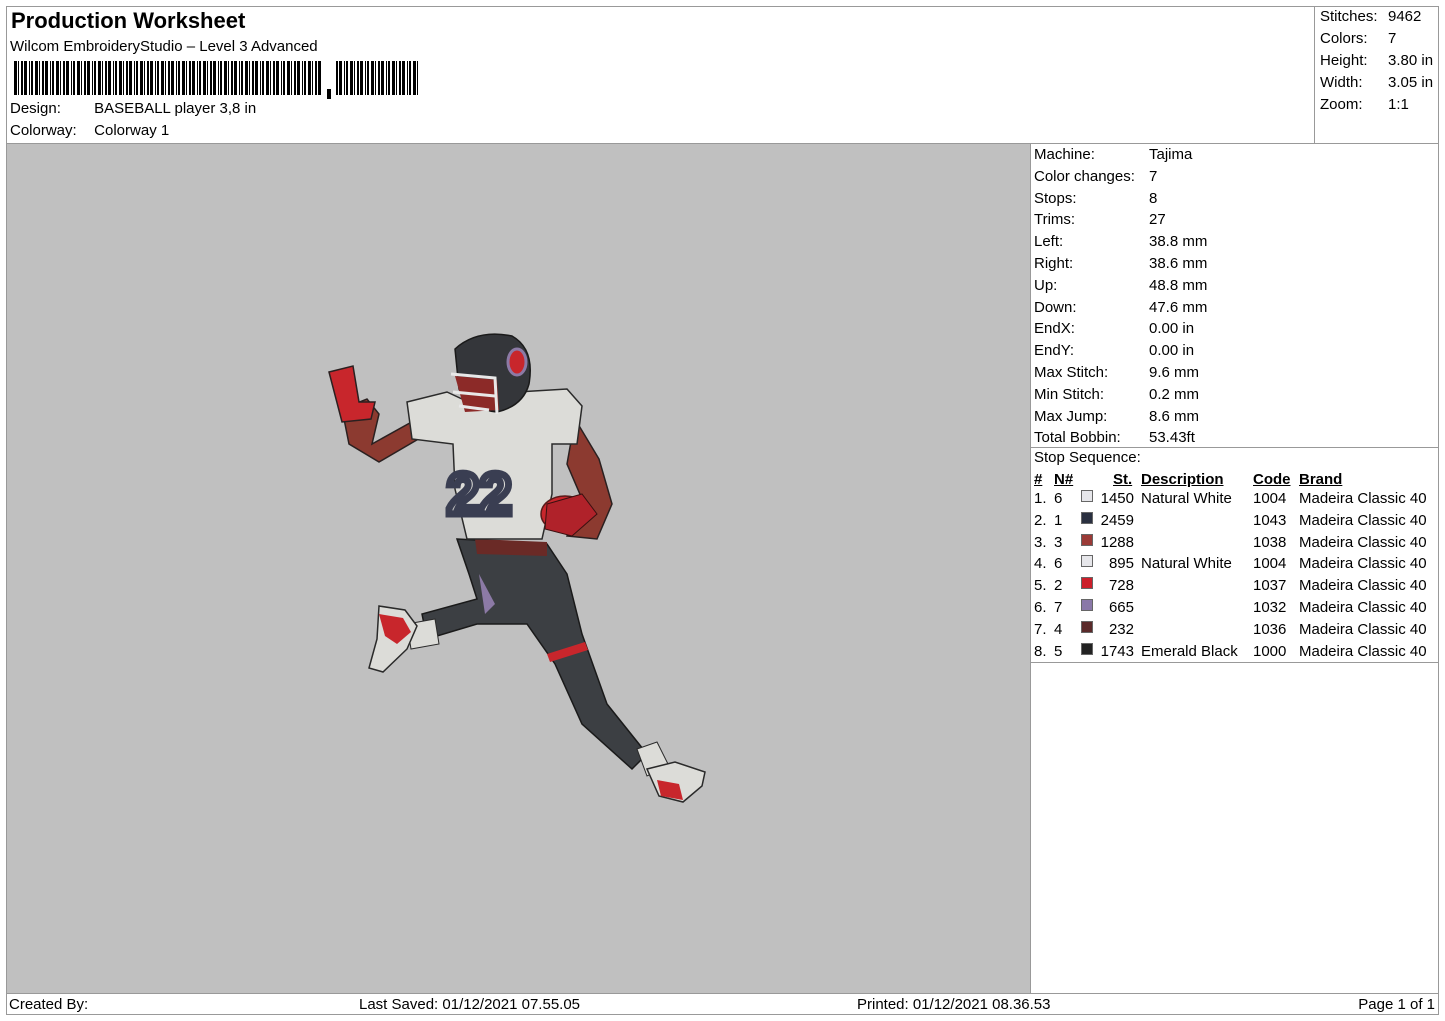  Describe the element at coordinates (1049, 242) in the screenshot. I see `machine-label: Left:` at that location.